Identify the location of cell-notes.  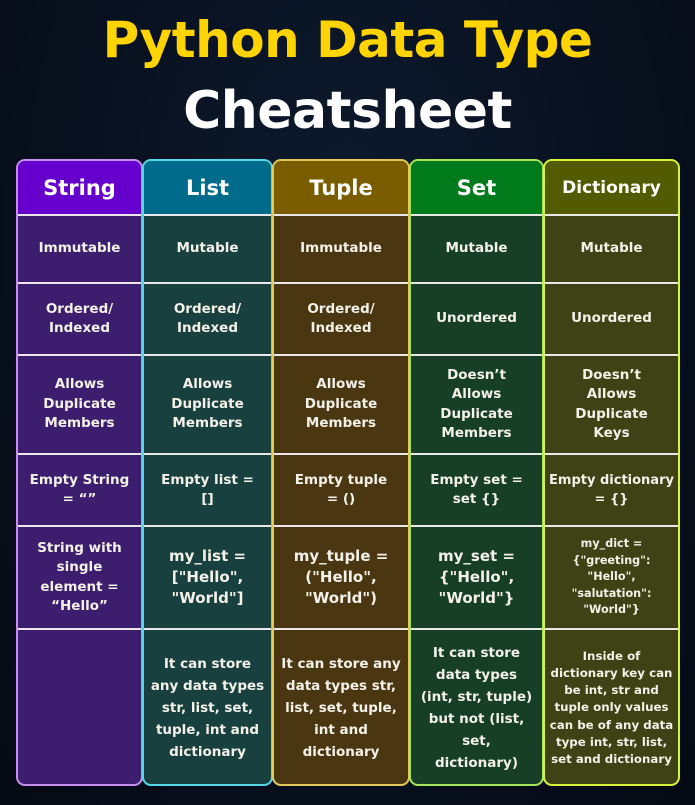
(79, 707).